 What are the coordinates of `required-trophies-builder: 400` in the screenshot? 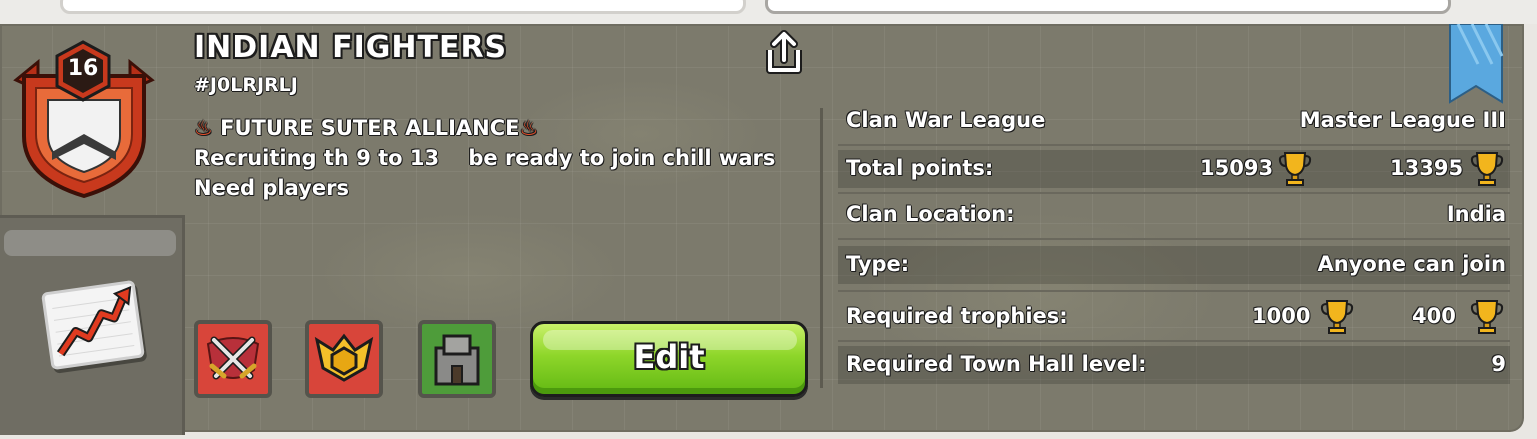 It's located at (1434, 316).